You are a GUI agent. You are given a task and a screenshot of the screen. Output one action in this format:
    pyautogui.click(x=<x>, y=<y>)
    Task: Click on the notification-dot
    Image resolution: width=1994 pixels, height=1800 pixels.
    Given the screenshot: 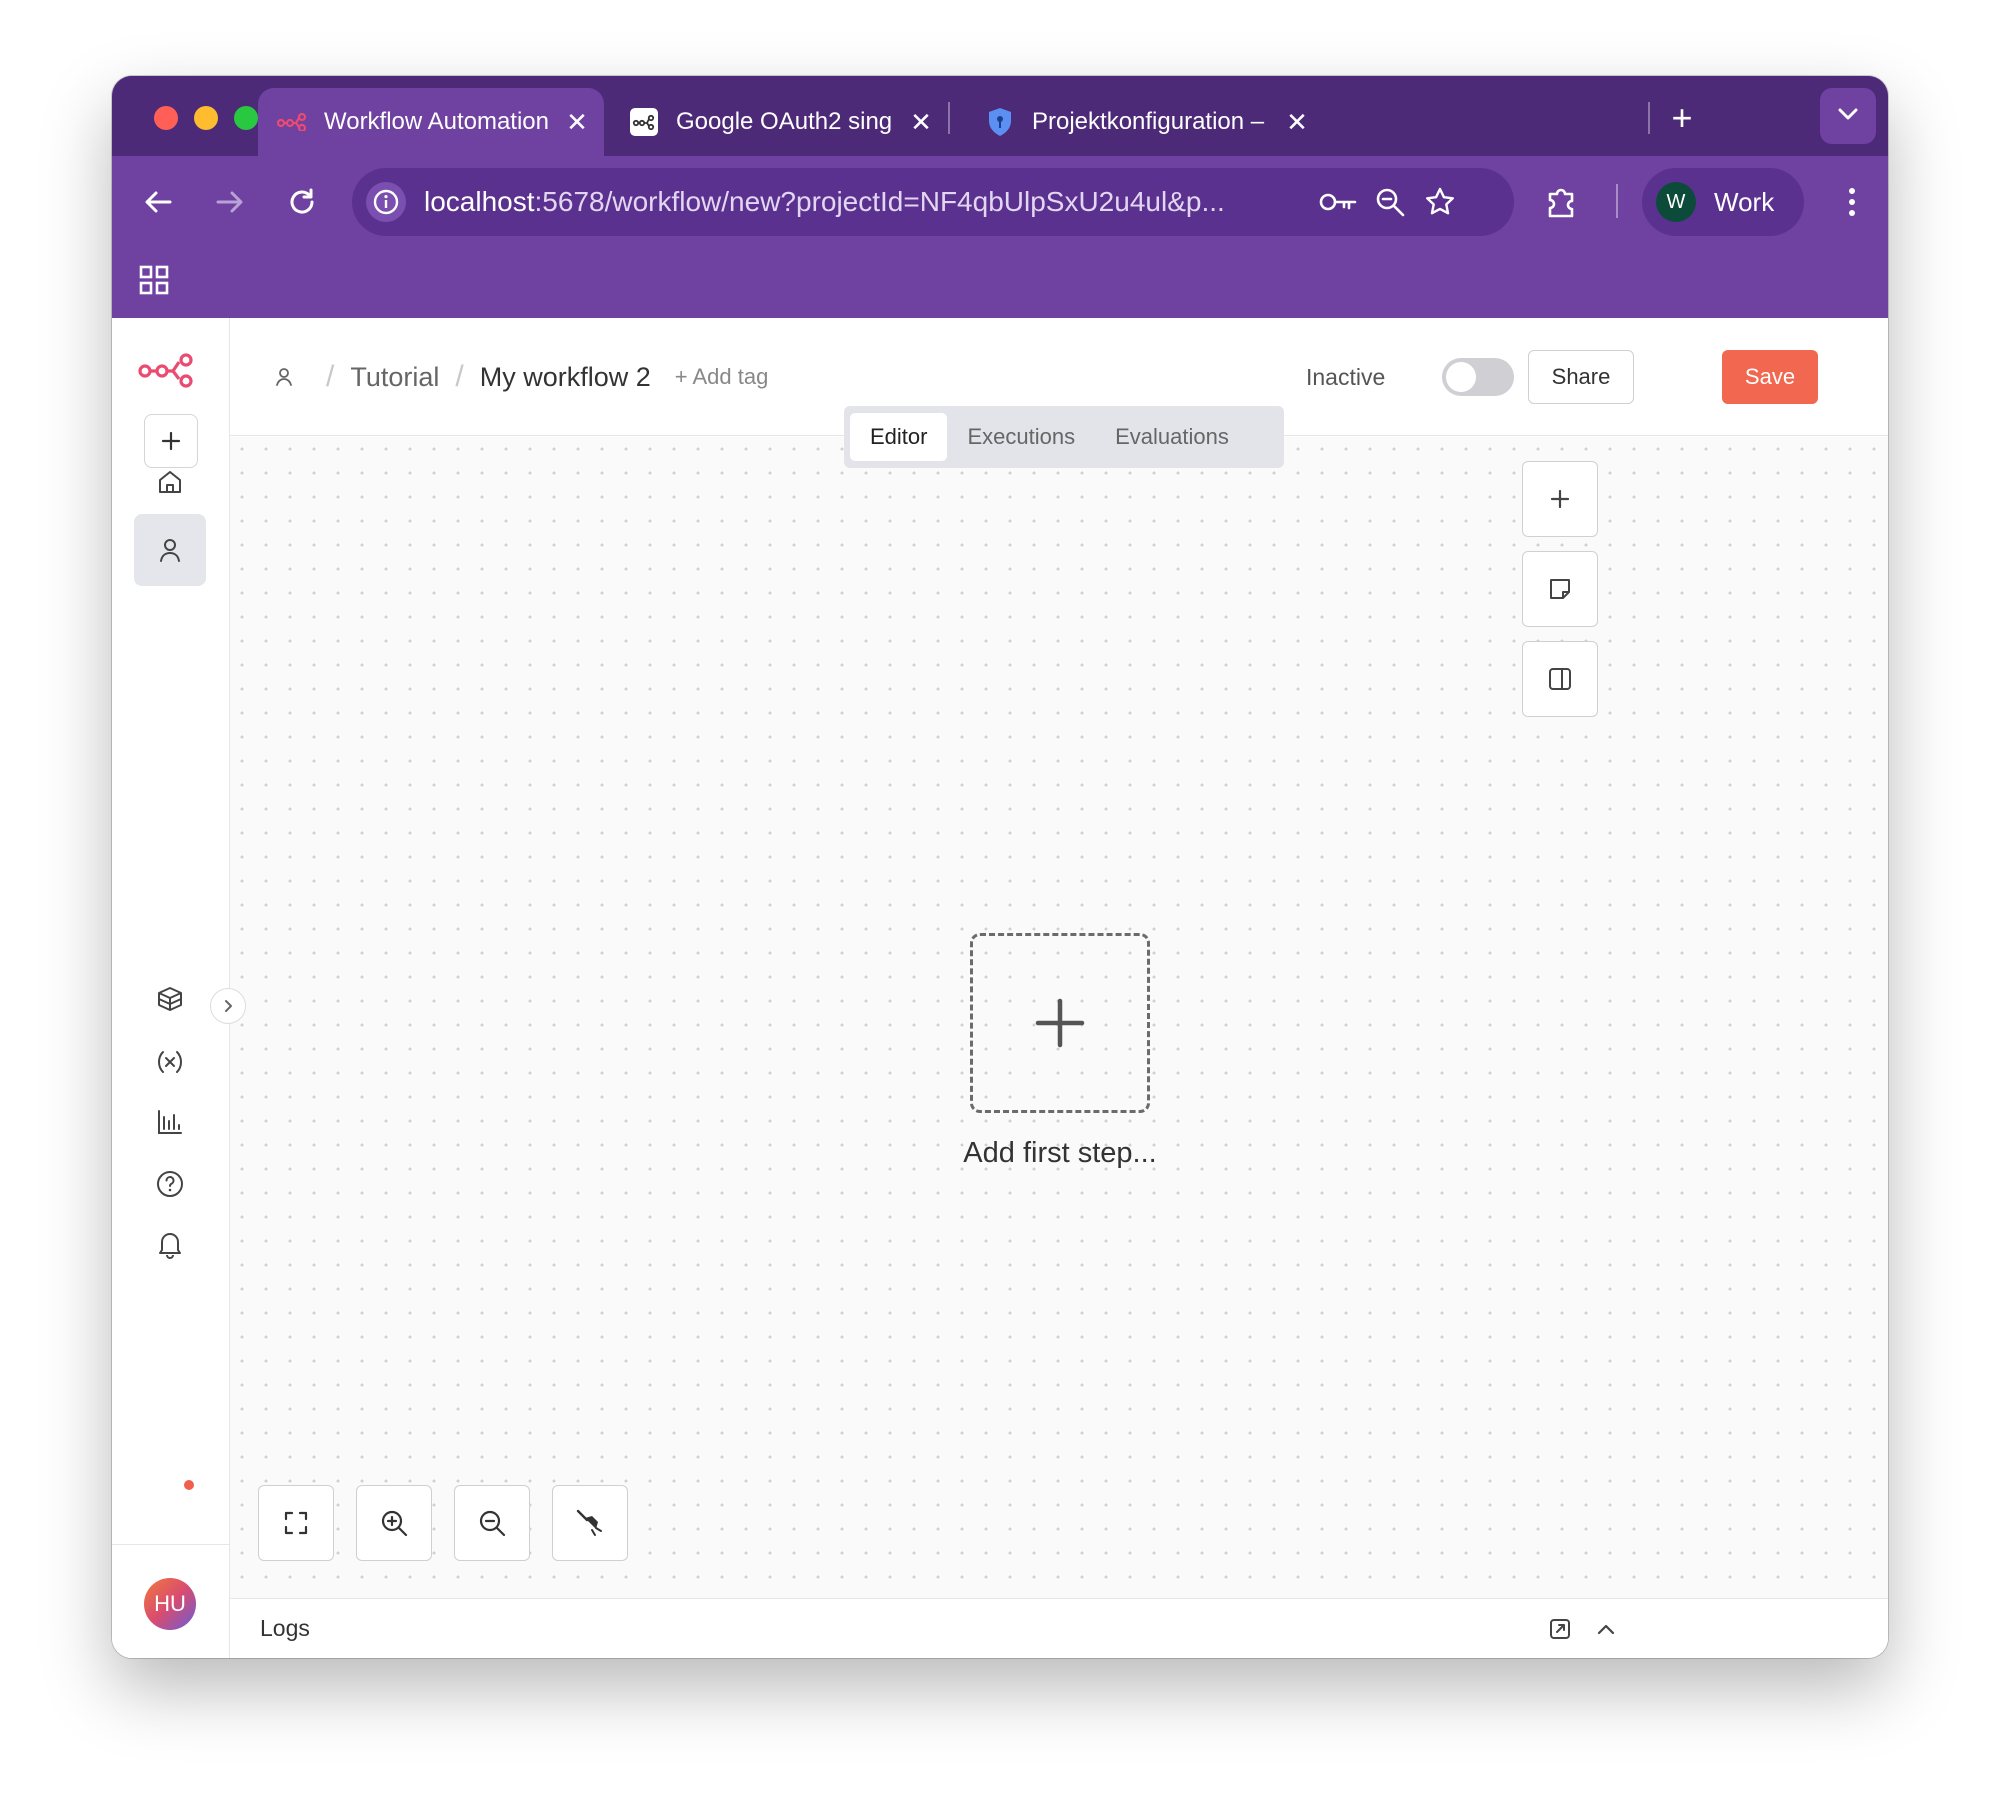 What is the action you would take?
    pyautogui.click(x=189, y=1485)
    